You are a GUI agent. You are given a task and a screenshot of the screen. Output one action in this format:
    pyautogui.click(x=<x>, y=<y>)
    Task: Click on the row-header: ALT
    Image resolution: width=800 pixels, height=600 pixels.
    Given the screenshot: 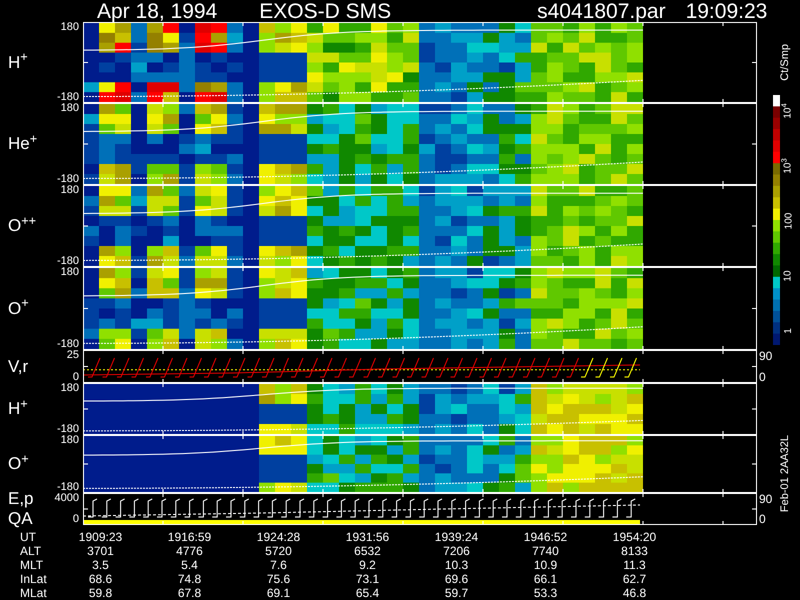 What is the action you would take?
    pyautogui.click(x=30, y=551)
    